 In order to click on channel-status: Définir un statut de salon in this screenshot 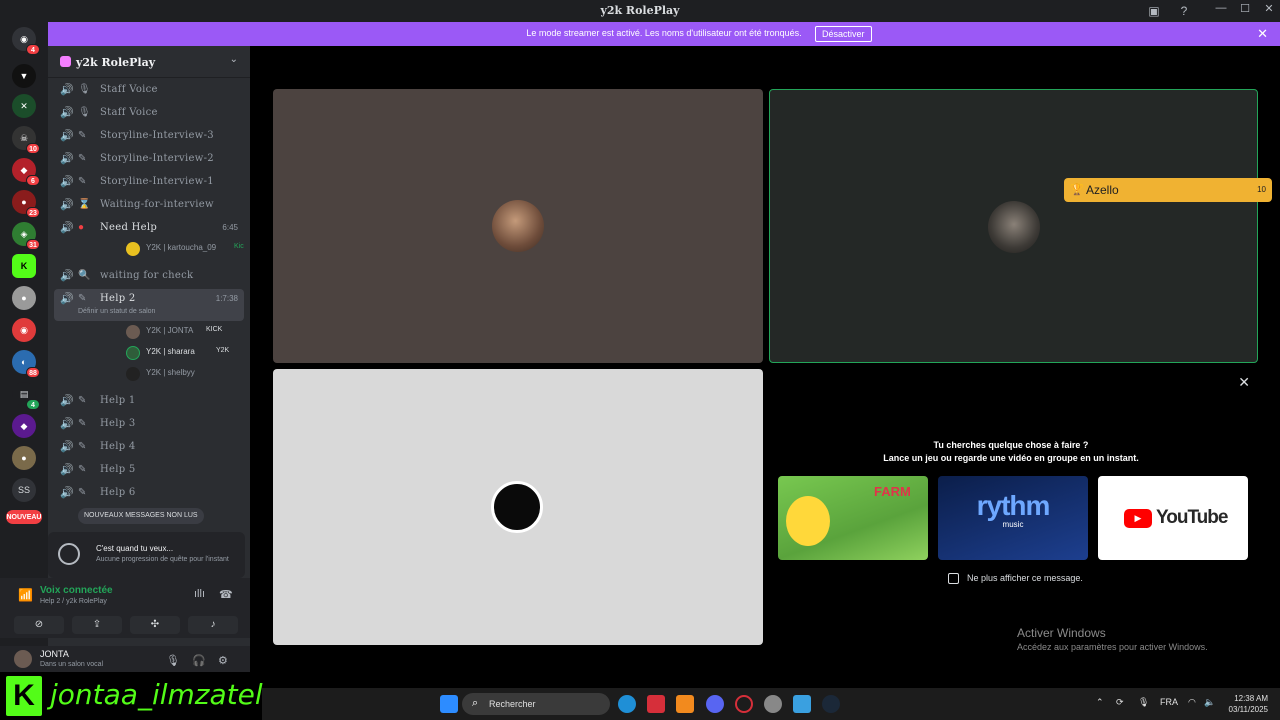, I will do `click(116, 311)`.